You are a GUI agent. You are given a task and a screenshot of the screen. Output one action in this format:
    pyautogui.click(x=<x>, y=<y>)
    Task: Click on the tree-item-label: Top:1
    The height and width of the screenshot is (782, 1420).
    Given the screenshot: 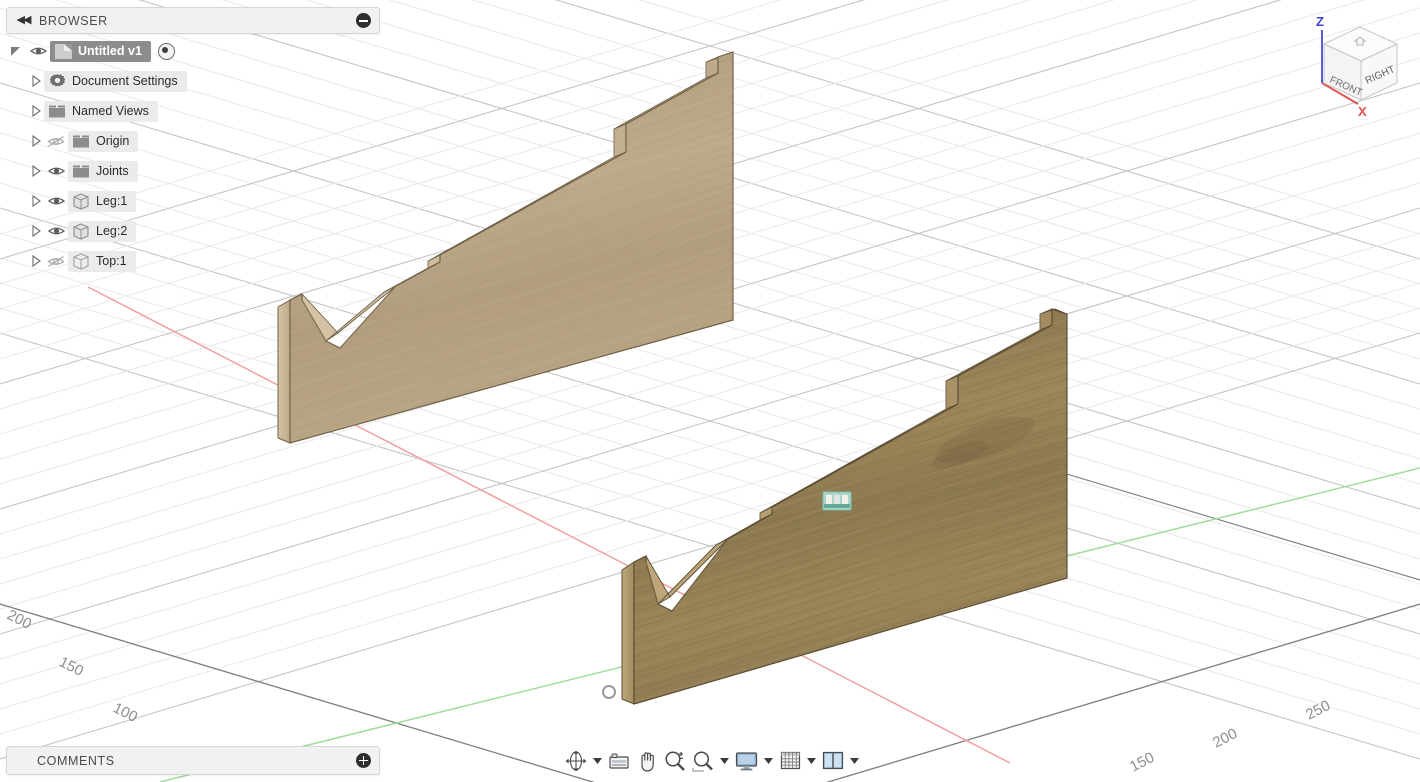 What is the action you would take?
    pyautogui.click(x=111, y=261)
    